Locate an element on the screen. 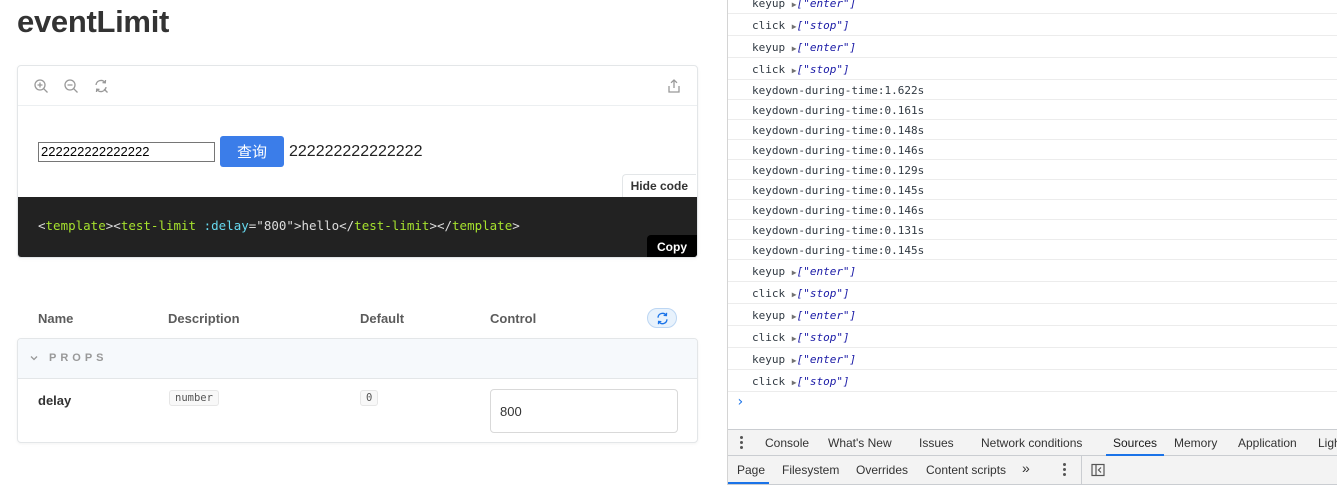 The width and height of the screenshot is (1337, 485). console-line-text: keydown-during-time:0.131s is located at coordinates (838, 230).